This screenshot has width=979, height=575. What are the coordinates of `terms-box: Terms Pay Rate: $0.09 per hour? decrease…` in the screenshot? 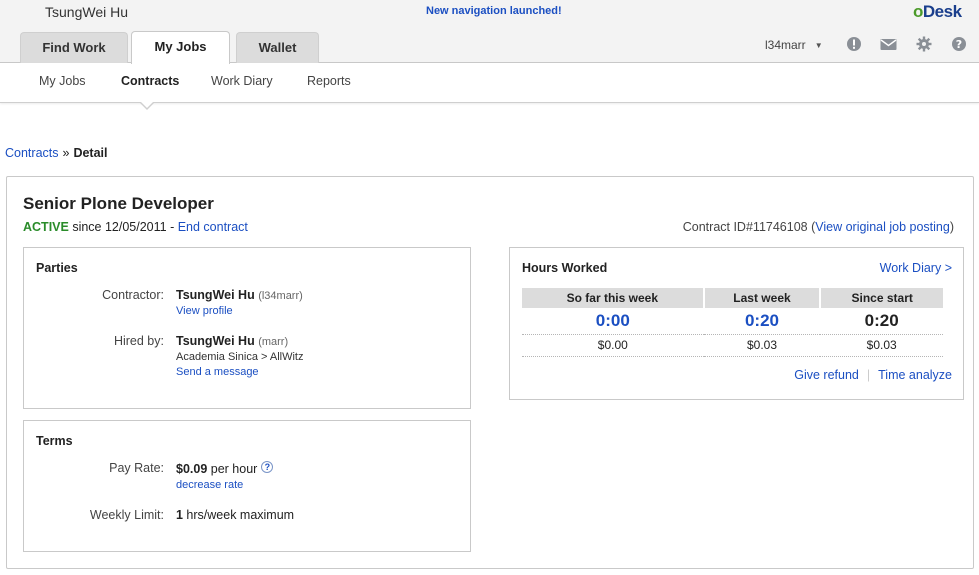 It's located at (247, 486).